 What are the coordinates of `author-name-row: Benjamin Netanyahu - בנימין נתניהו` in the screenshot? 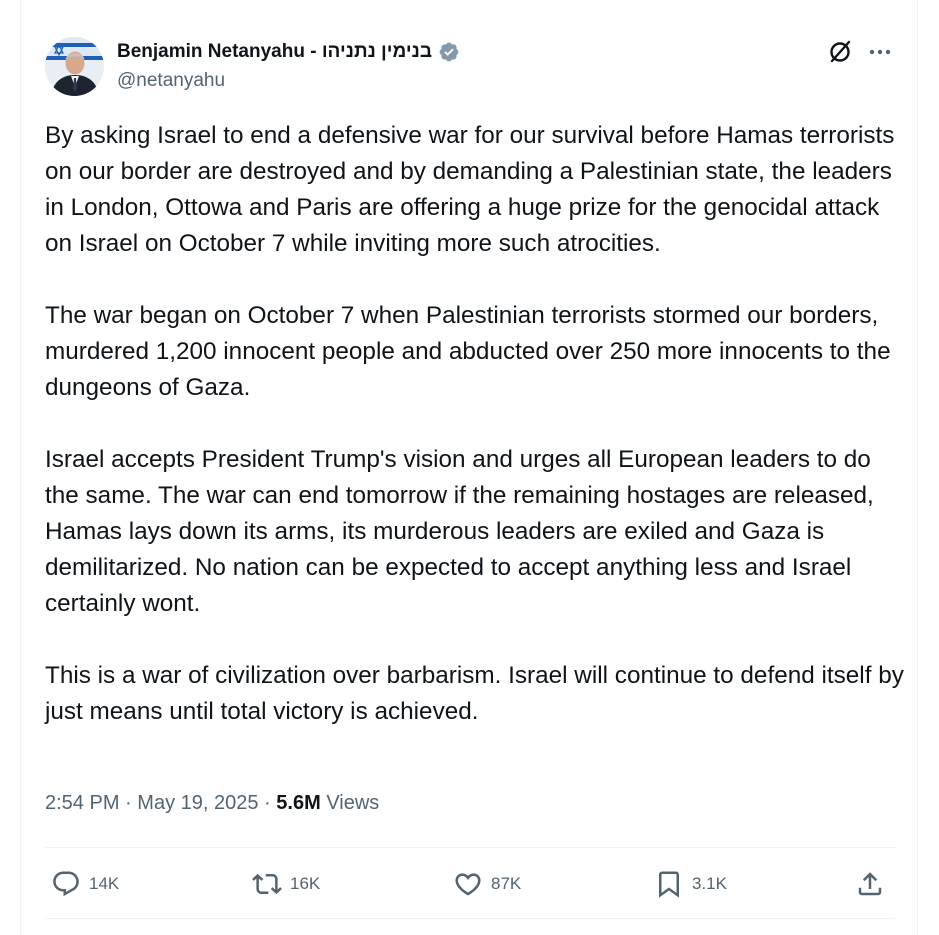 It's located at (288, 52).